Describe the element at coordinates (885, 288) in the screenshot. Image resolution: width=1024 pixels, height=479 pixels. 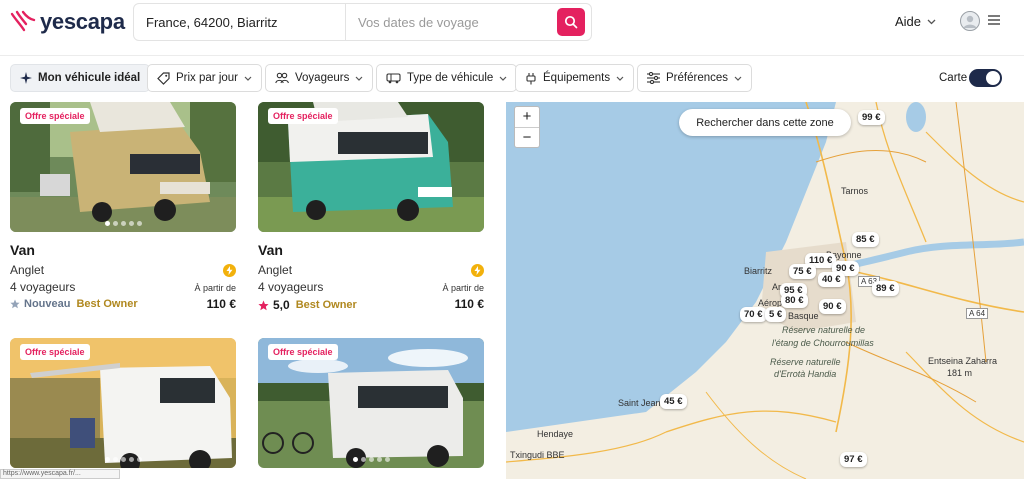
I see `map-price-pin: 89 €` at that location.